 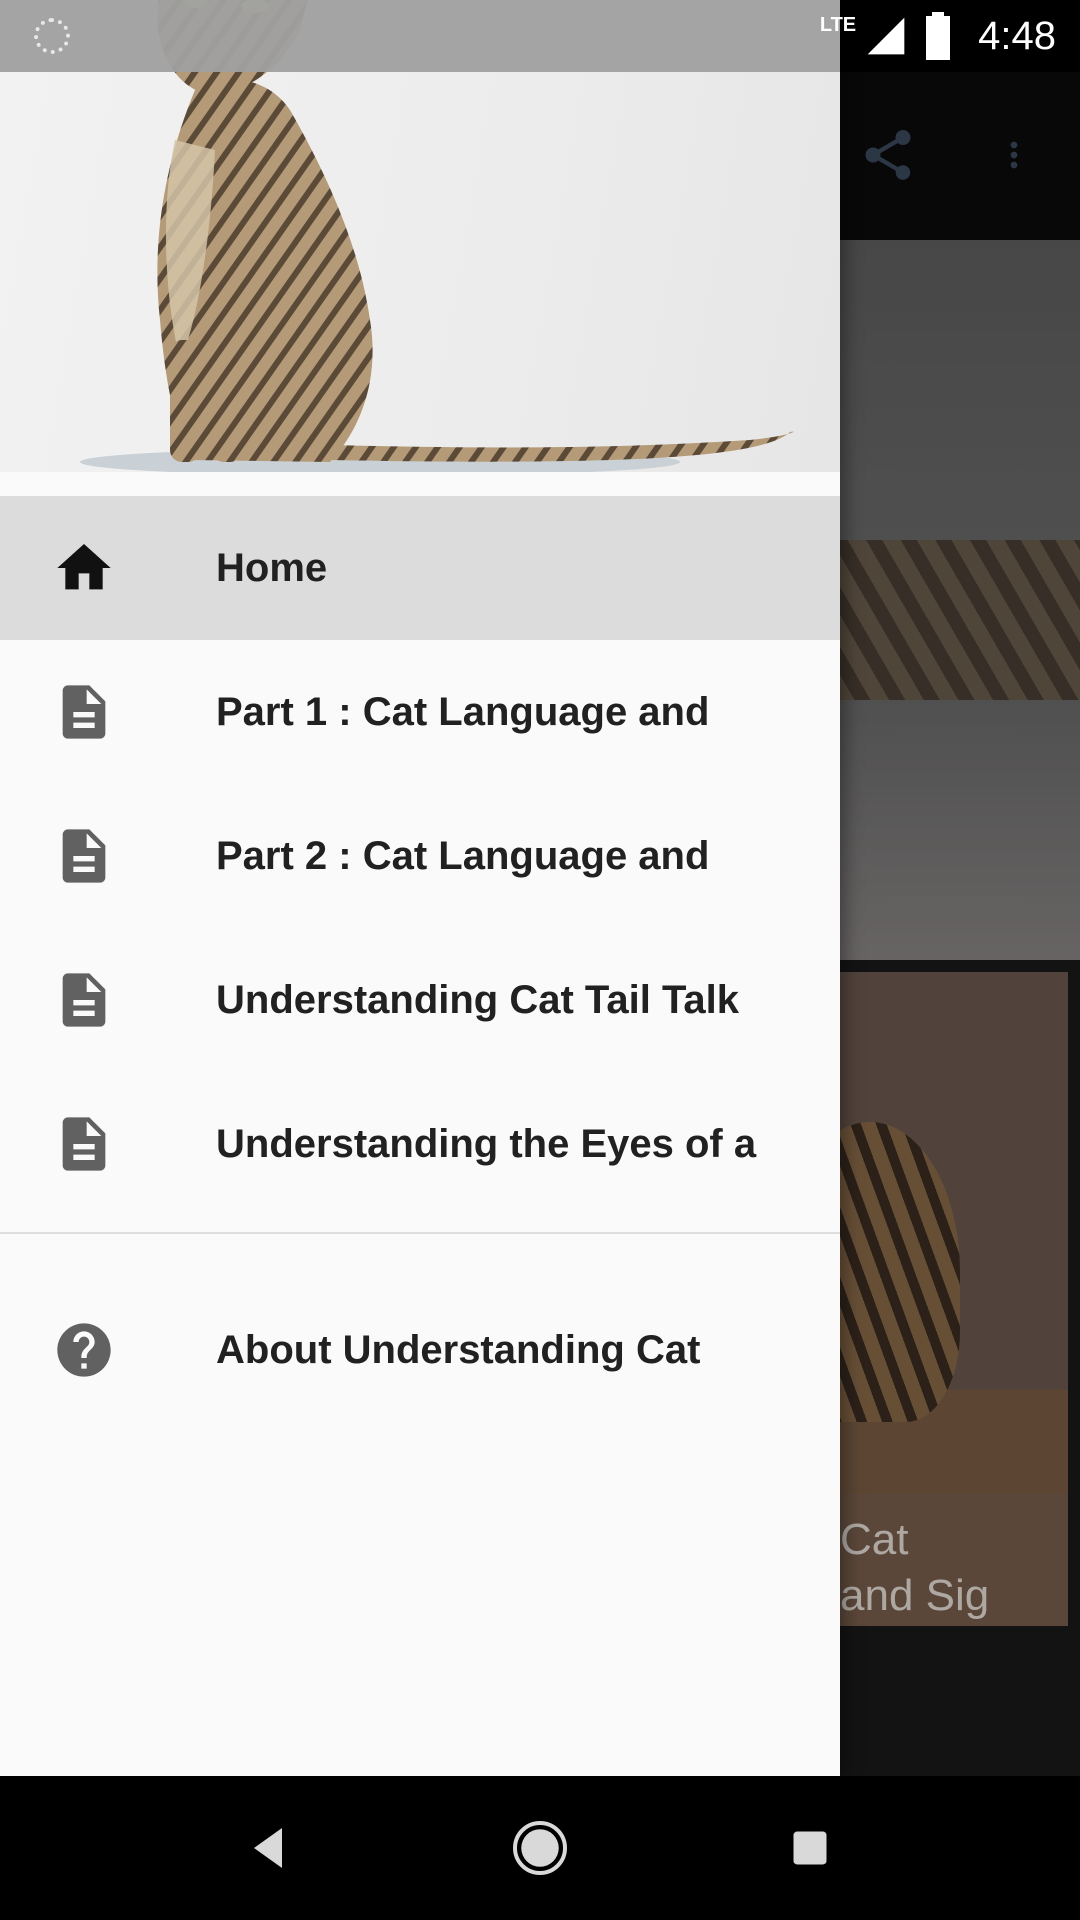 I want to click on drawer-item-label: Part 2 : Cat Language and, so click(x=463, y=855).